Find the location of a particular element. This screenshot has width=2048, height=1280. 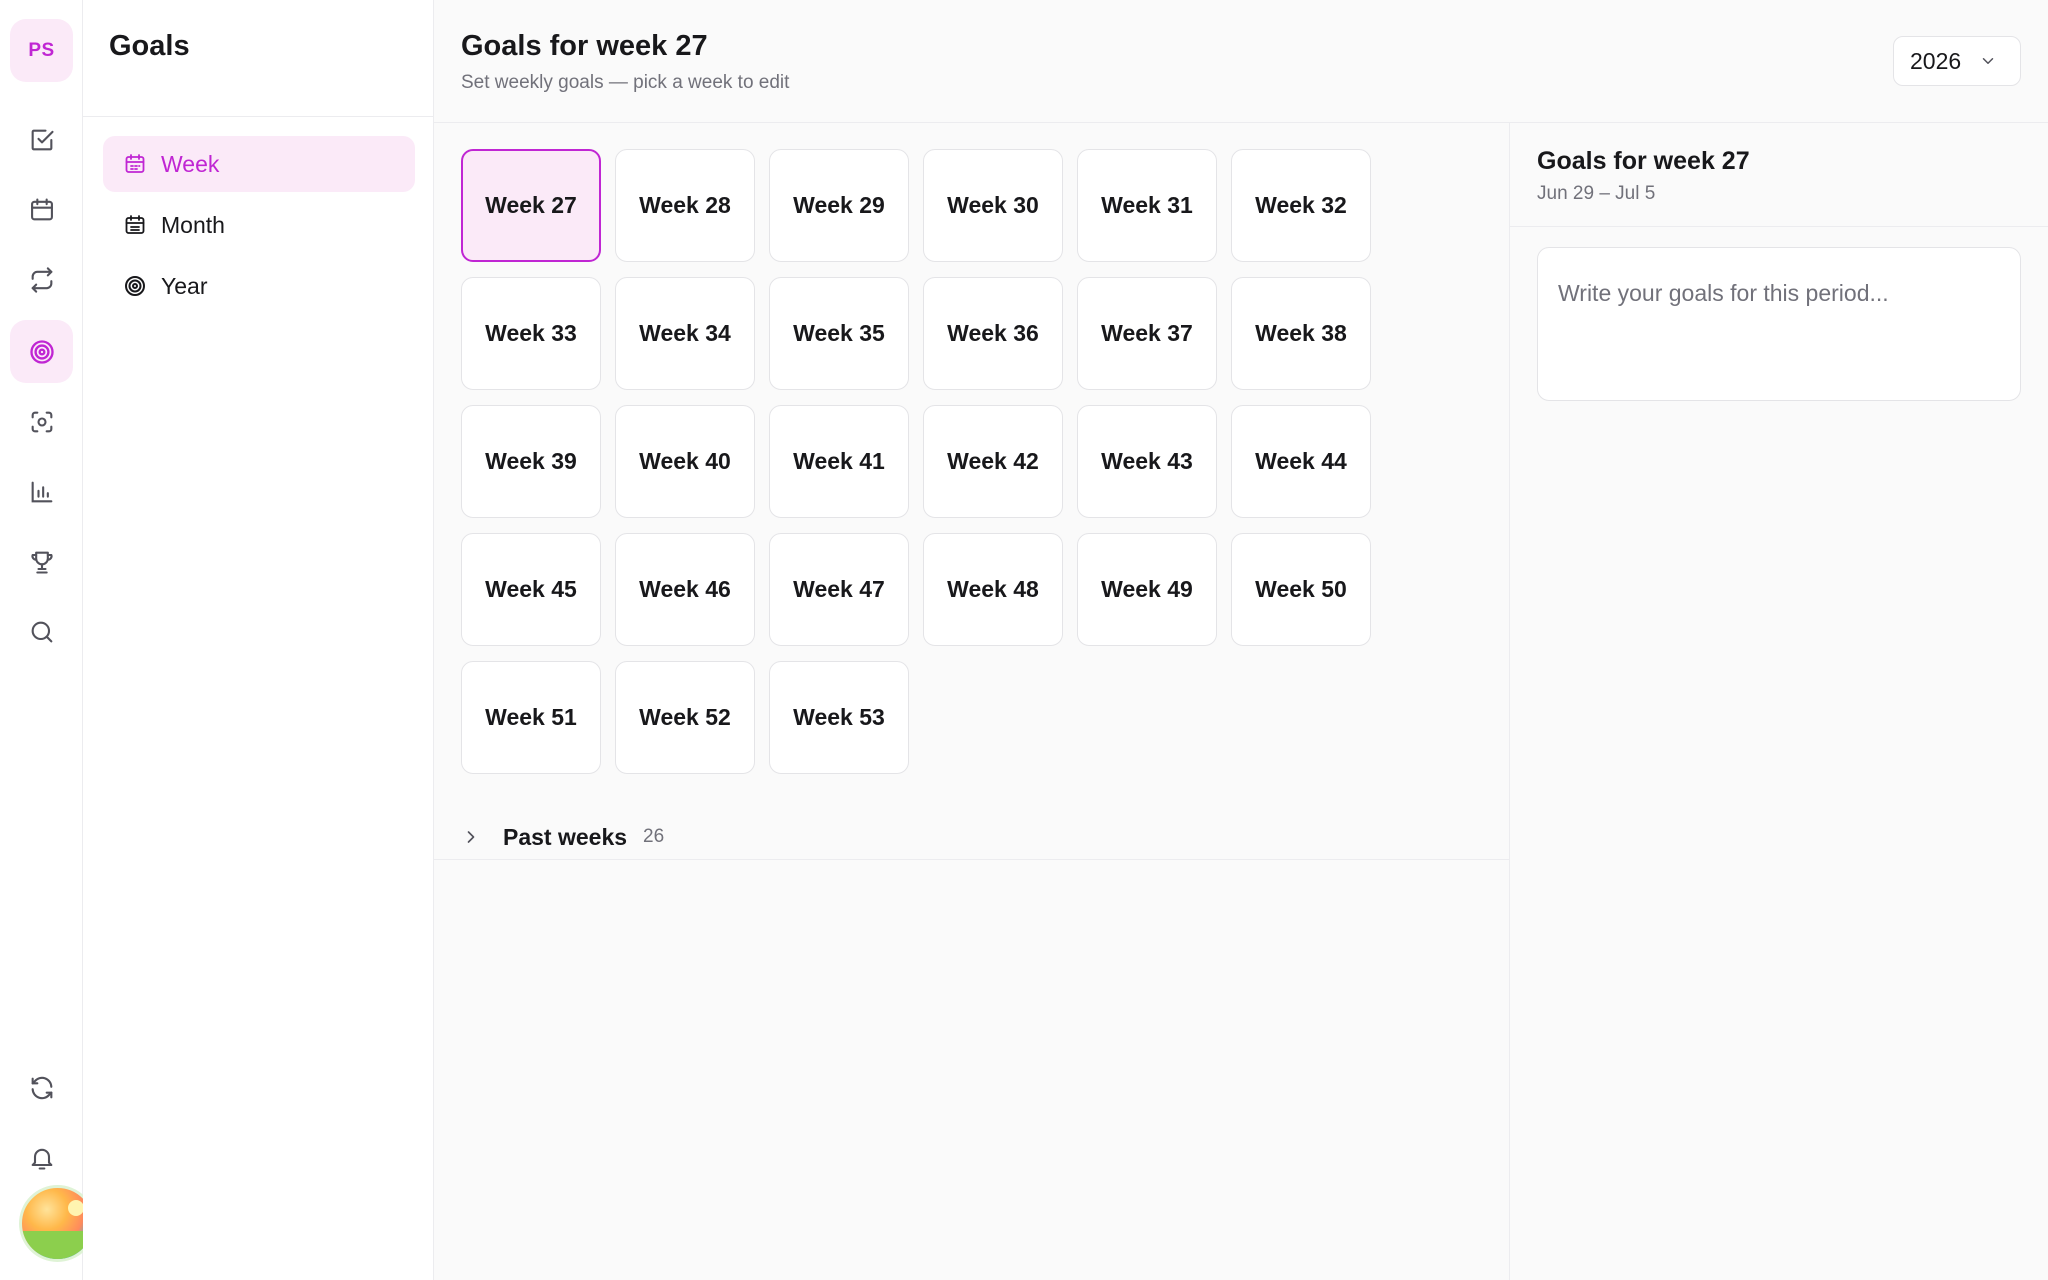

page-subtitle: Set weekly goals — pick a week to edit is located at coordinates (625, 82).